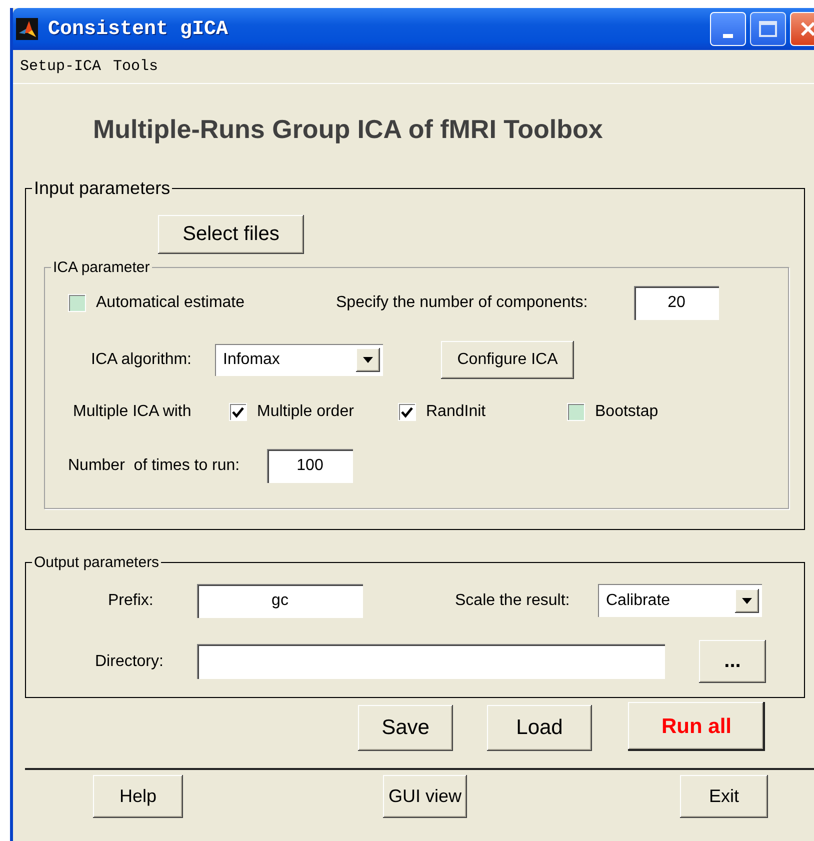  What do you see at coordinates (154, 466) in the screenshot?
I see `field-label: Number of times to run:` at bounding box center [154, 466].